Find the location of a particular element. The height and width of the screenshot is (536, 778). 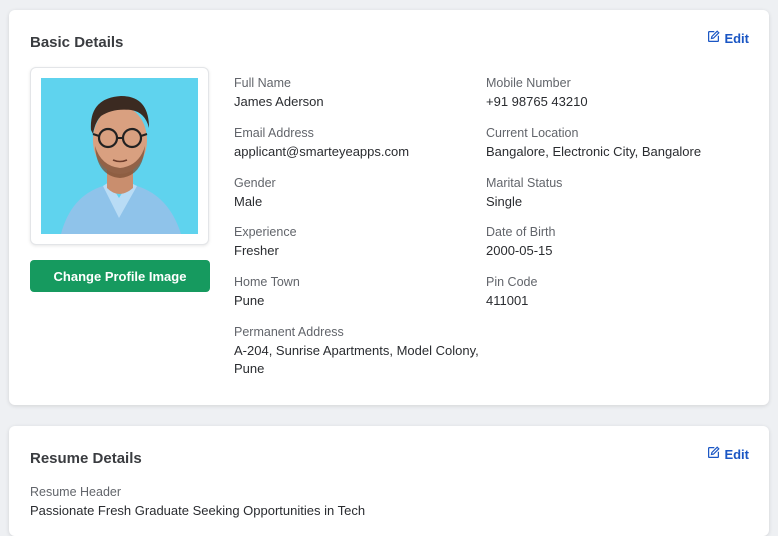

field-label: Mobile Number is located at coordinates (528, 83).